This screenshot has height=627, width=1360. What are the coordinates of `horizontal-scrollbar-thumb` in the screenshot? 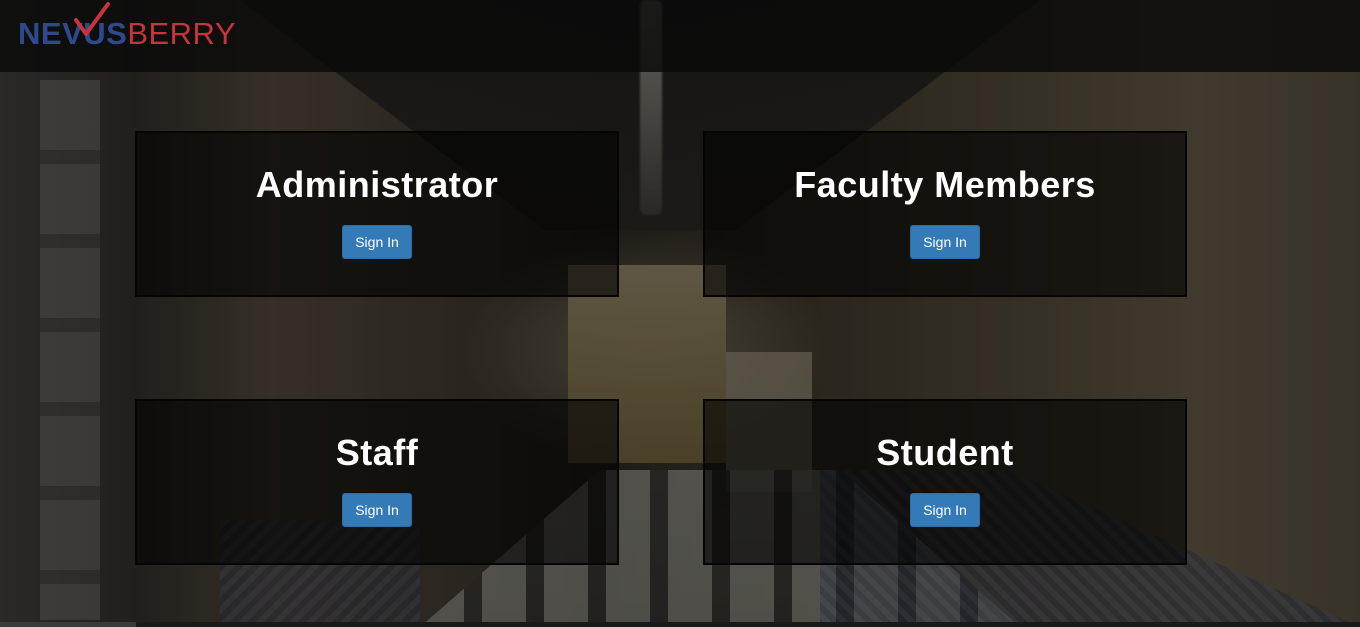 It's located at (68, 624).